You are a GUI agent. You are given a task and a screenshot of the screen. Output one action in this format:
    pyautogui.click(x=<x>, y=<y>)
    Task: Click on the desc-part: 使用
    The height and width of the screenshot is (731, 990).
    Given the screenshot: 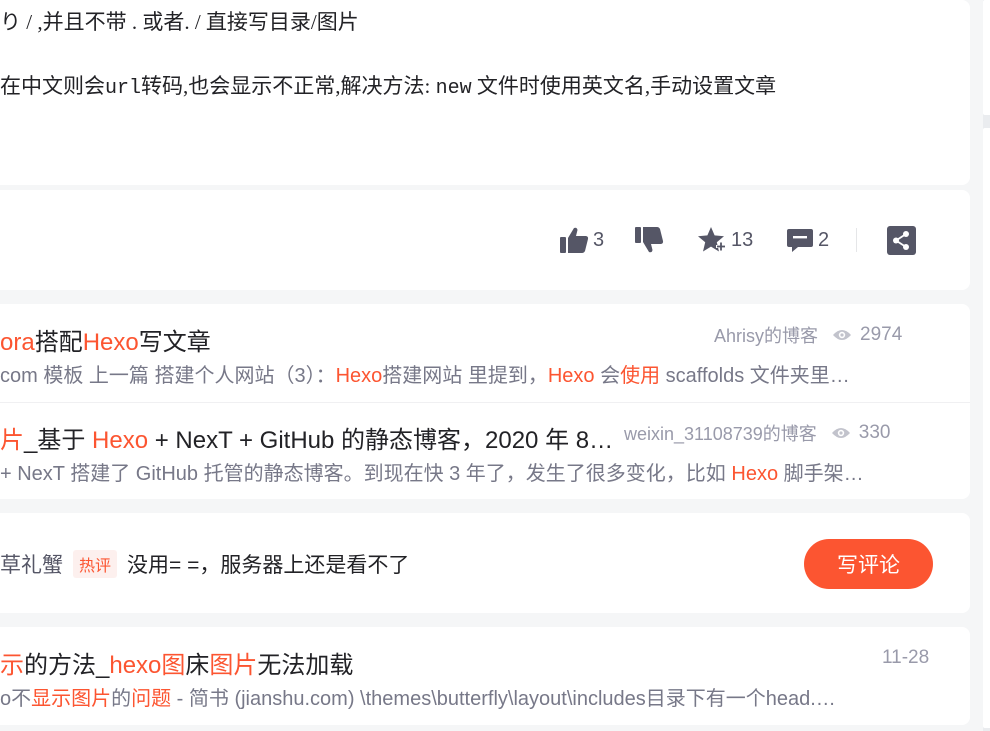 What is the action you would take?
    pyautogui.click(x=640, y=376)
    